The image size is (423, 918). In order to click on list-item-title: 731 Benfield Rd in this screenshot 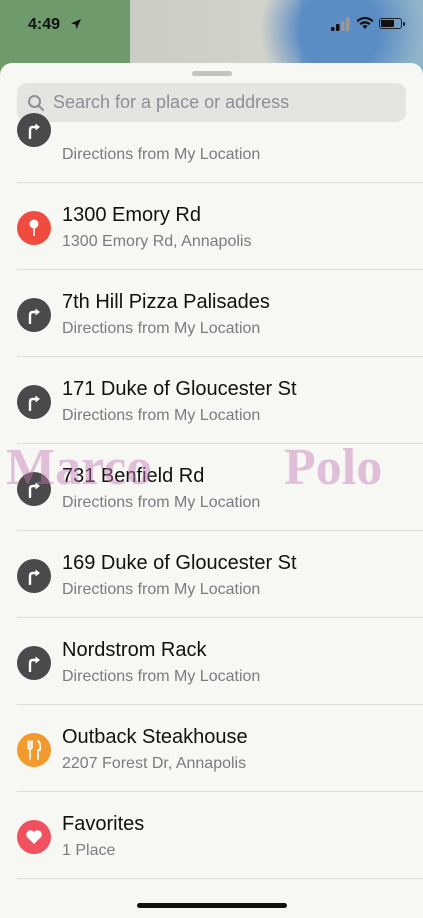, I will do `click(133, 476)`.